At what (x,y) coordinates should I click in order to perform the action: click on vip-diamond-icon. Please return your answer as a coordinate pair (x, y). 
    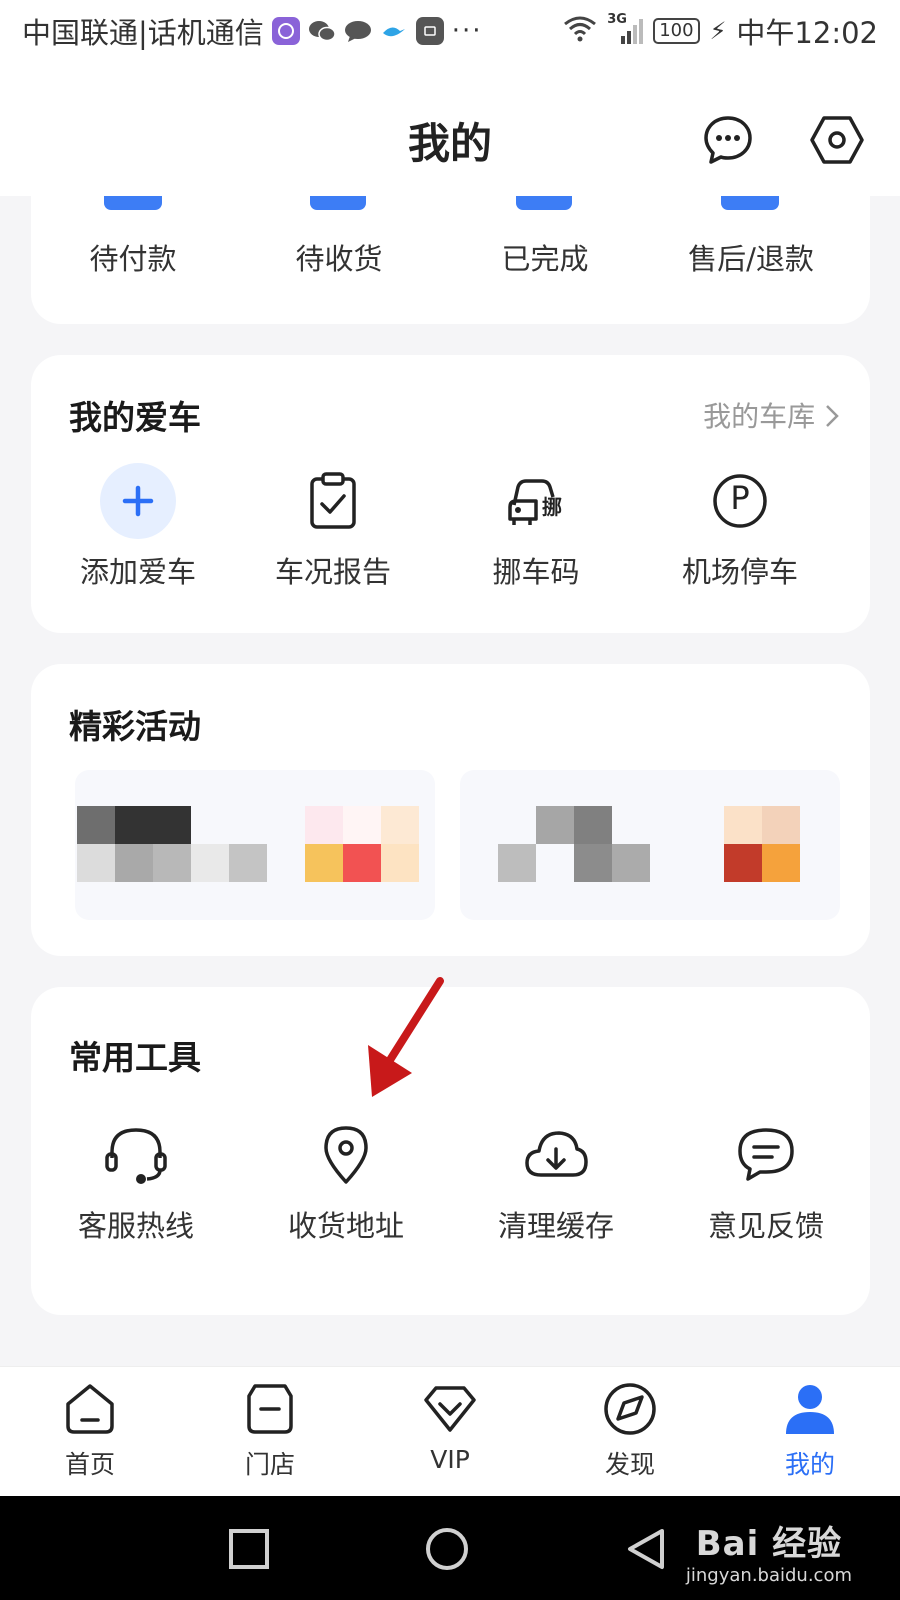
    Looking at the image, I should click on (450, 1409).